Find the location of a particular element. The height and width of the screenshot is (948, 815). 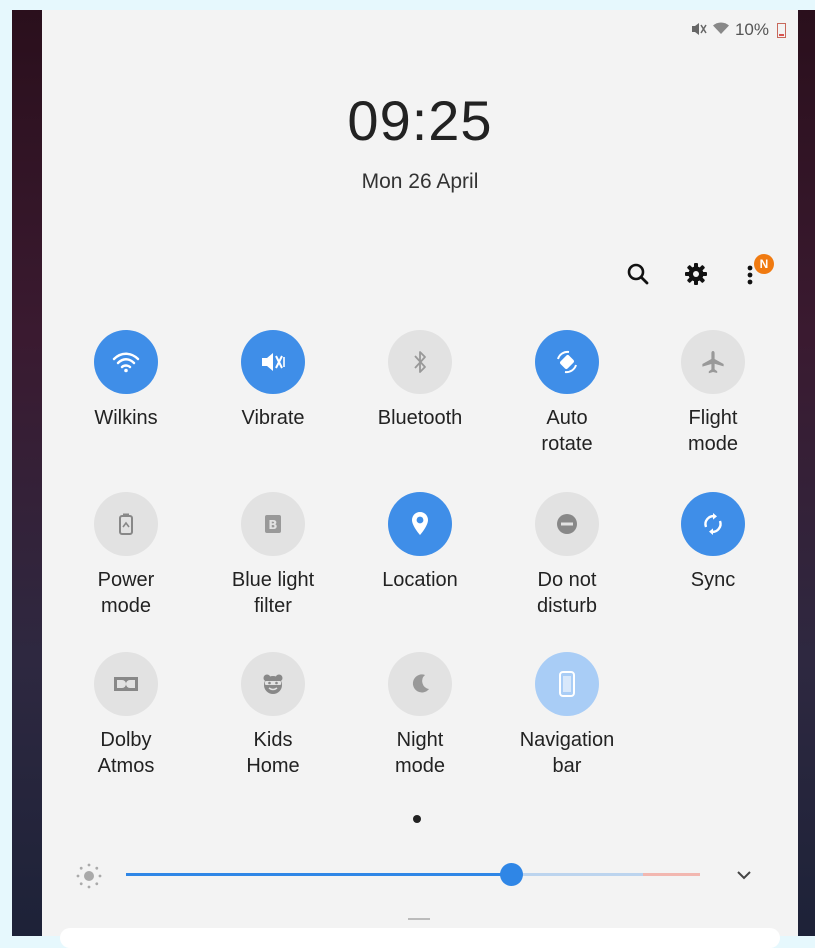

tile-label: Sync is located at coordinates (713, 580).